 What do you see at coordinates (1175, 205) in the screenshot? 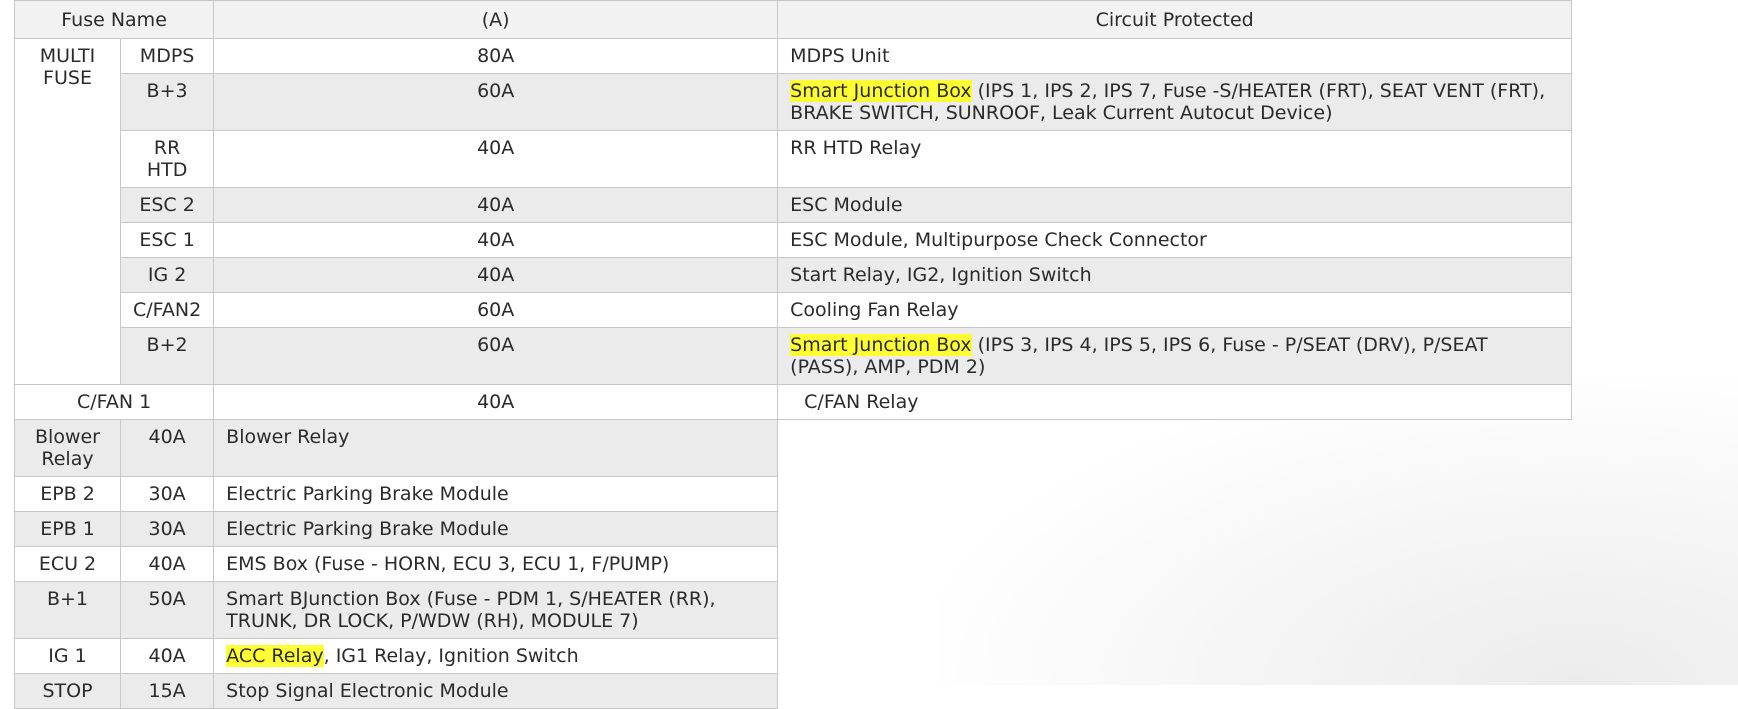
I see `circuit-cell: ESC Module` at bounding box center [1175, 205].